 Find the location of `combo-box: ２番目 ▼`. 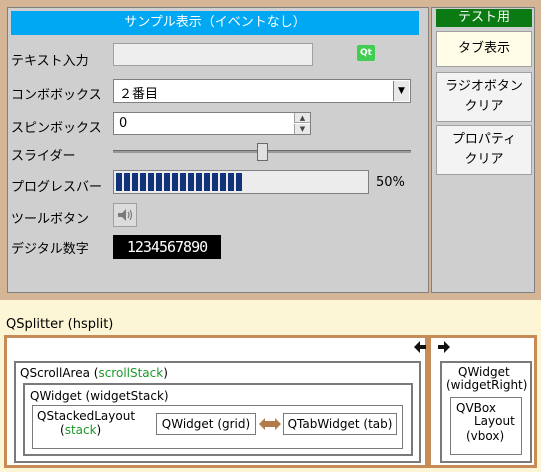

combo-box: ２番目 ▼ is located at coordinates (262, 91).